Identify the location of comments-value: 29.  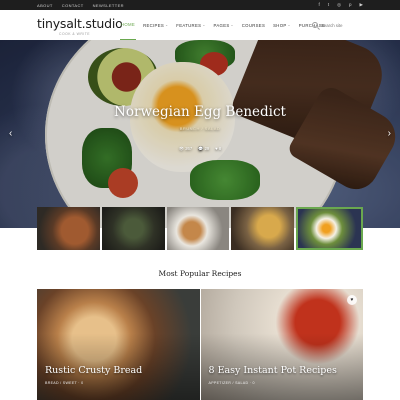
(207, 148).